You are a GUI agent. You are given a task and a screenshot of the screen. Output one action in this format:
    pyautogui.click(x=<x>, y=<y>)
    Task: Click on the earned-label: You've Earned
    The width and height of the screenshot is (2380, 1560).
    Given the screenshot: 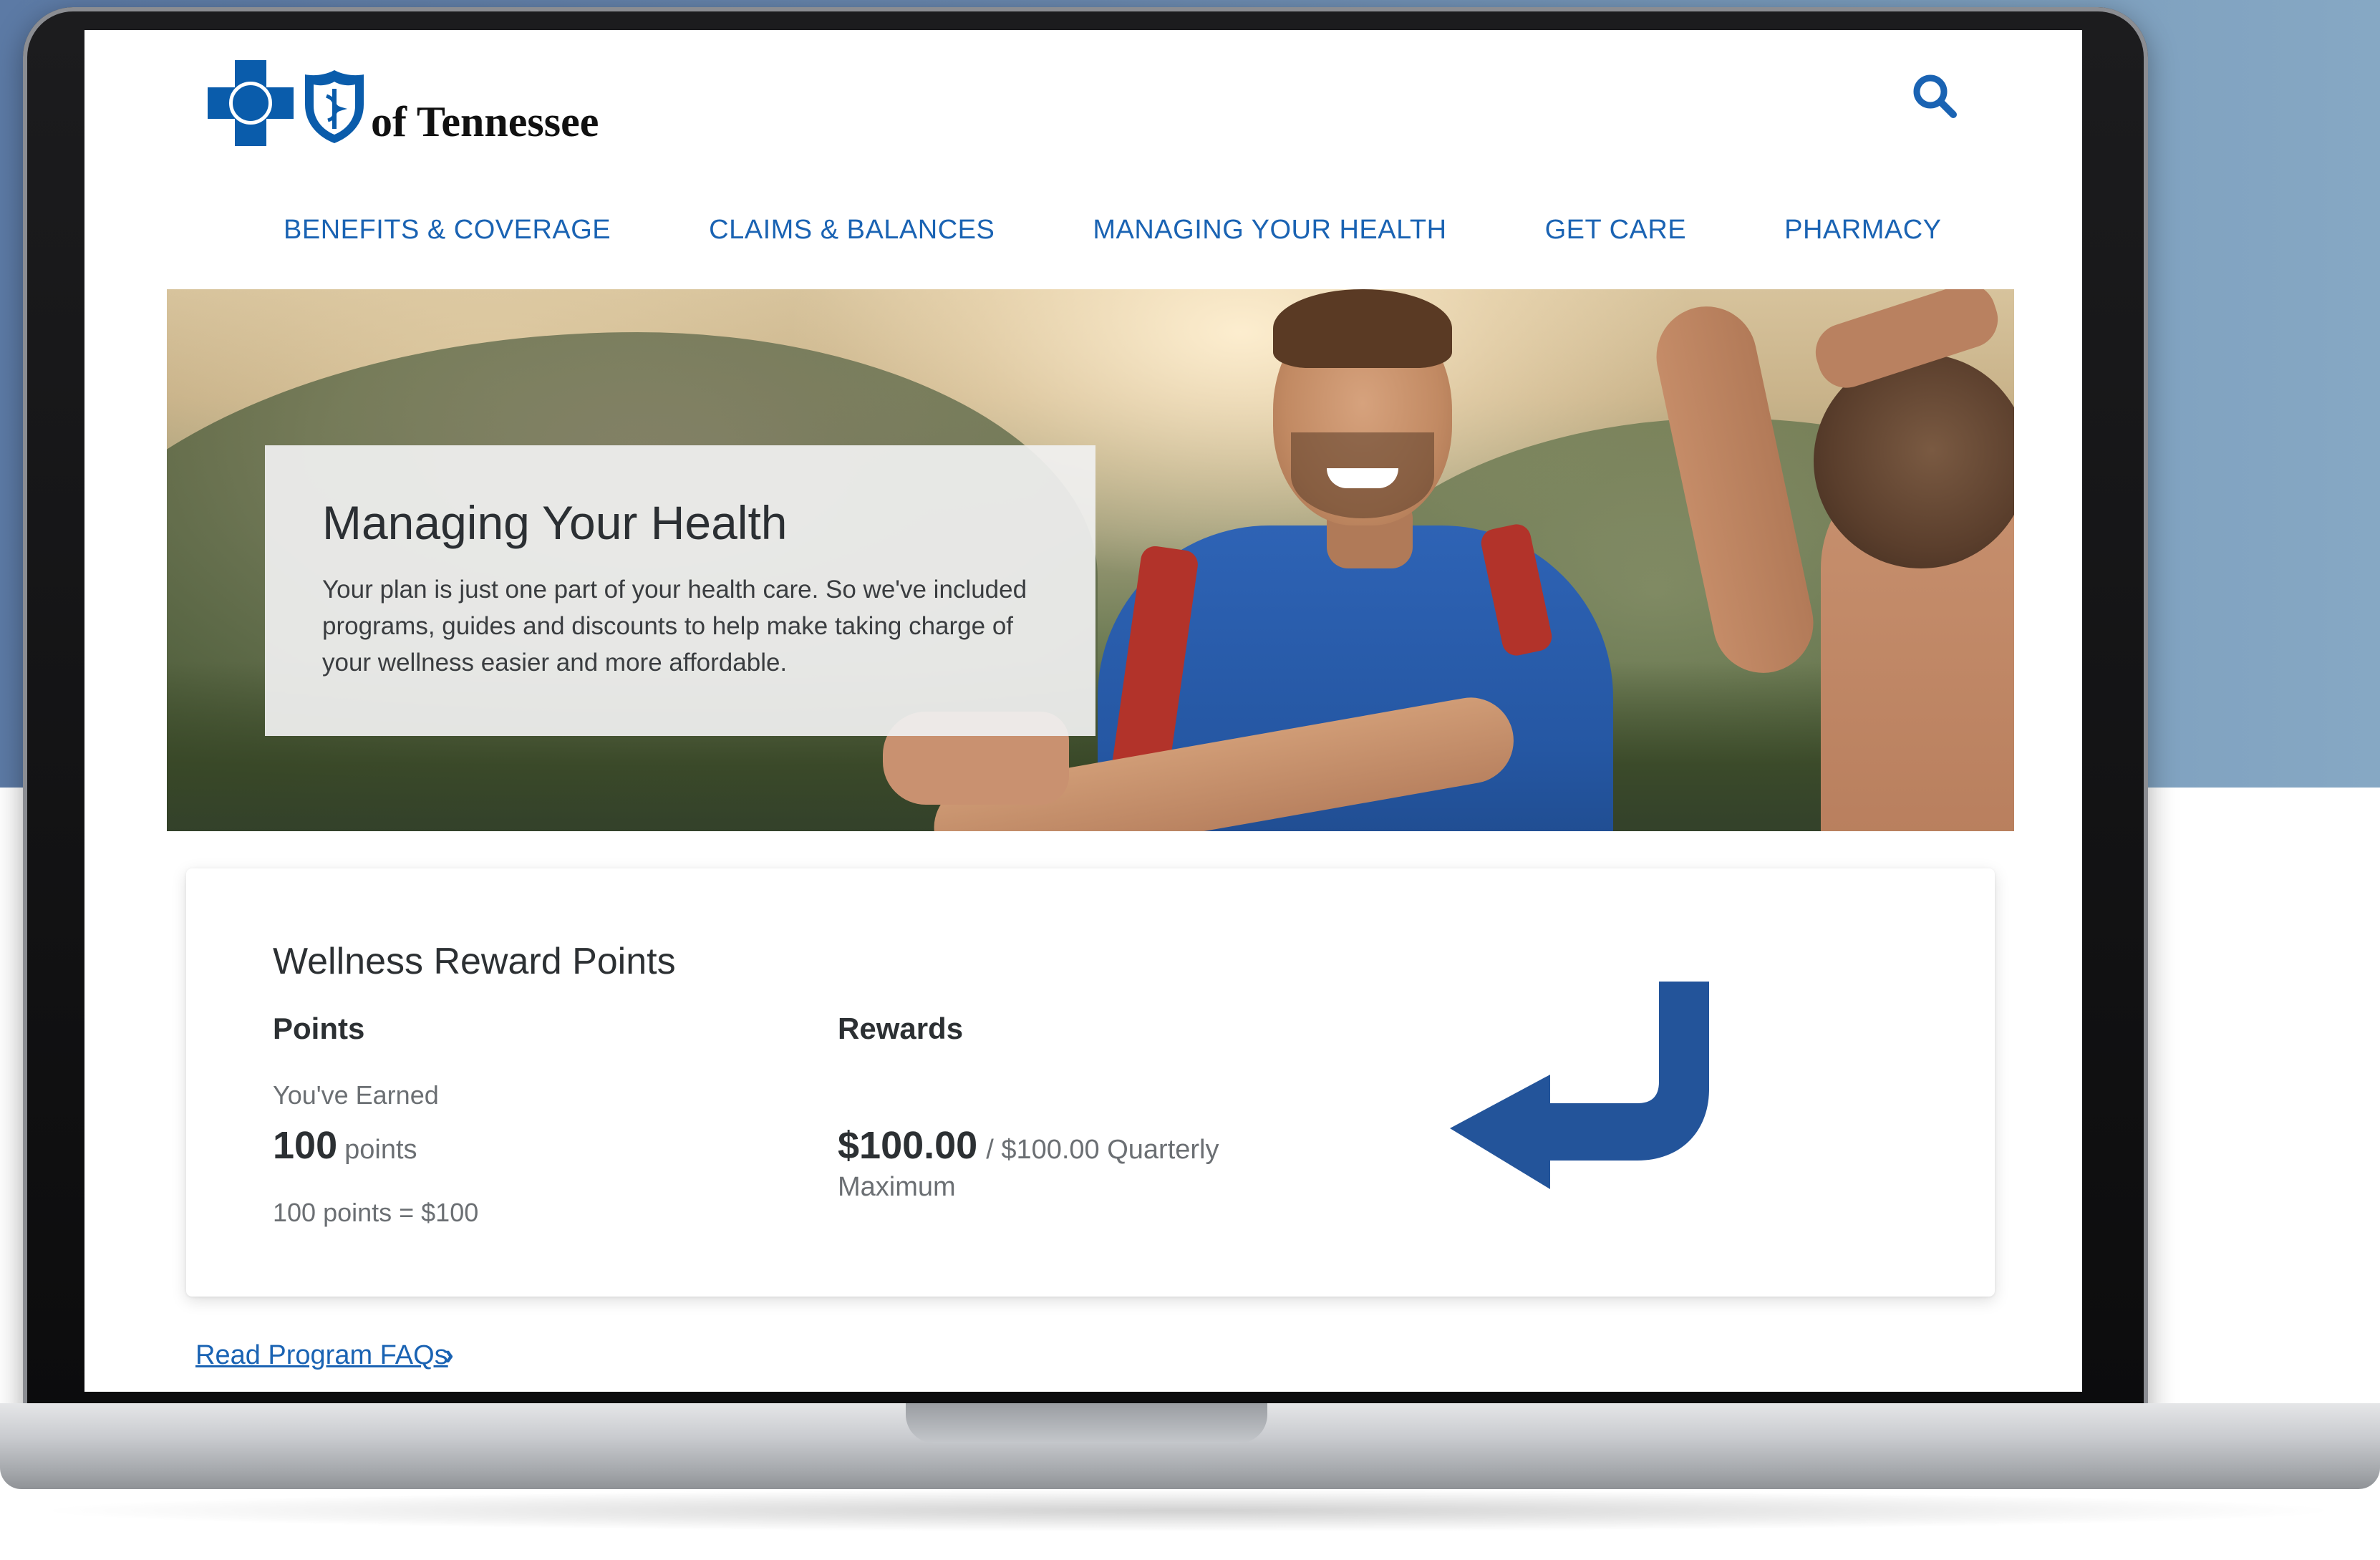 What is the action you would take?
    pyautogui.click(x=356, y=1095)
    